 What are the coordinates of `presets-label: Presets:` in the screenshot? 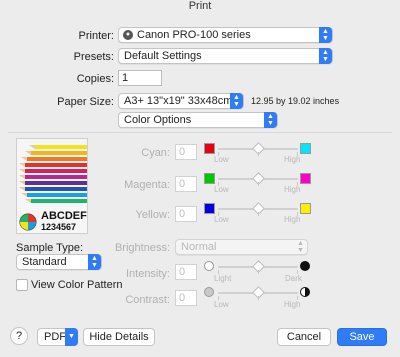 It's located at (93, 57).